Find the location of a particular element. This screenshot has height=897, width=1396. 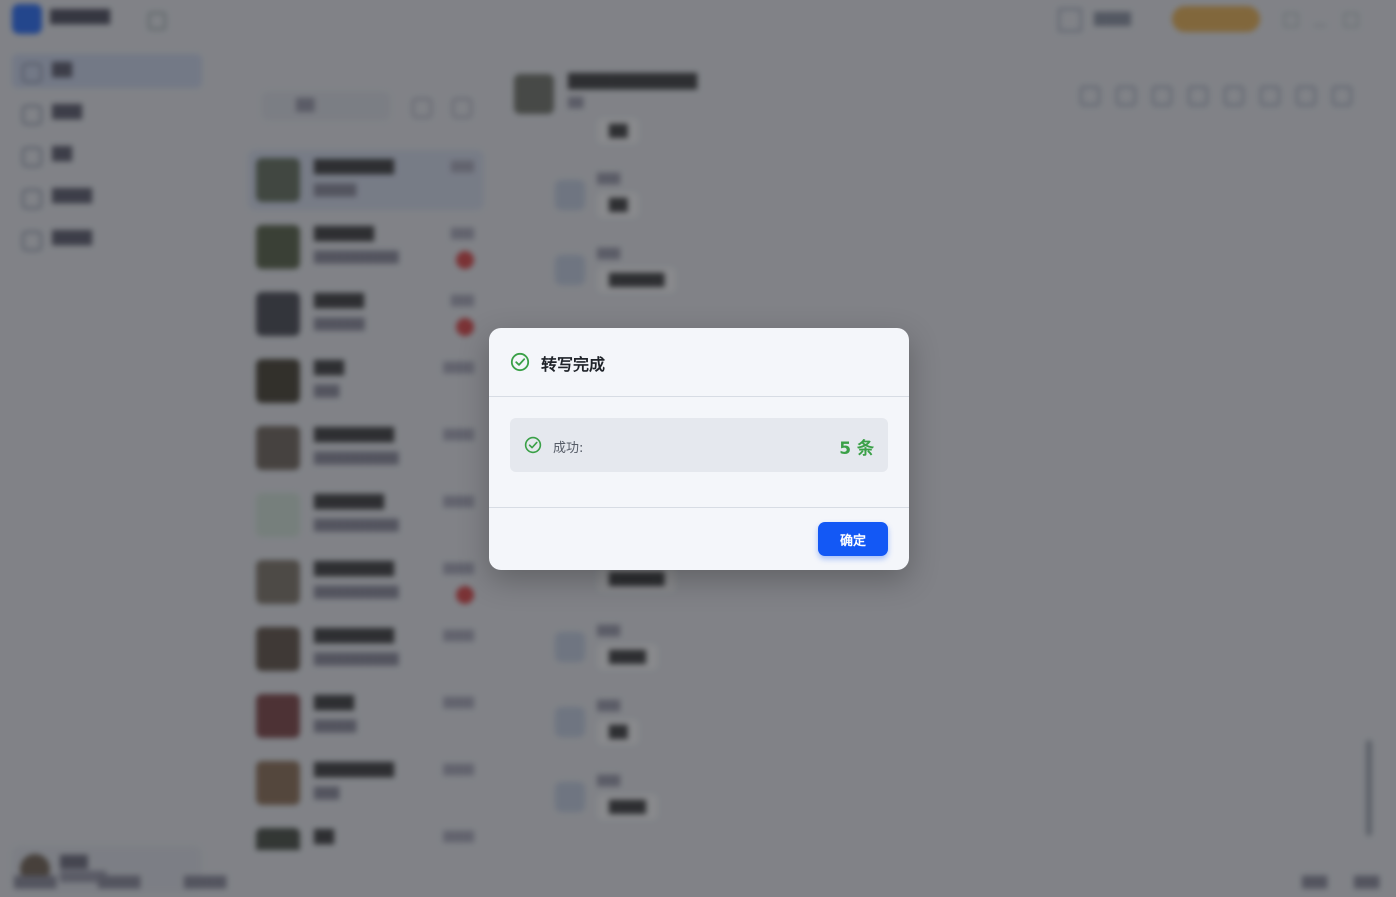

success-label: 成功: is located at coordinates (568, 448).